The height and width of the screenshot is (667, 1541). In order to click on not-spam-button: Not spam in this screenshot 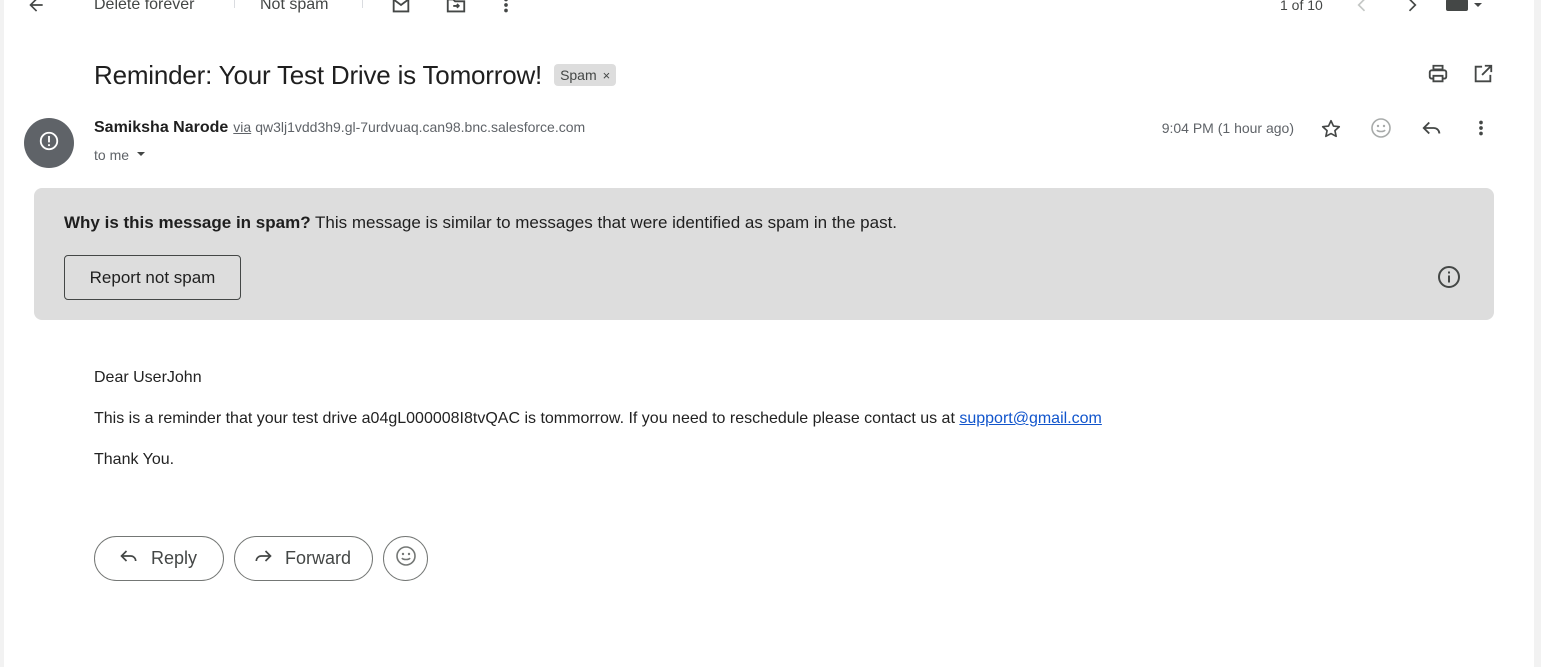, I will do `click(294, 10)`.